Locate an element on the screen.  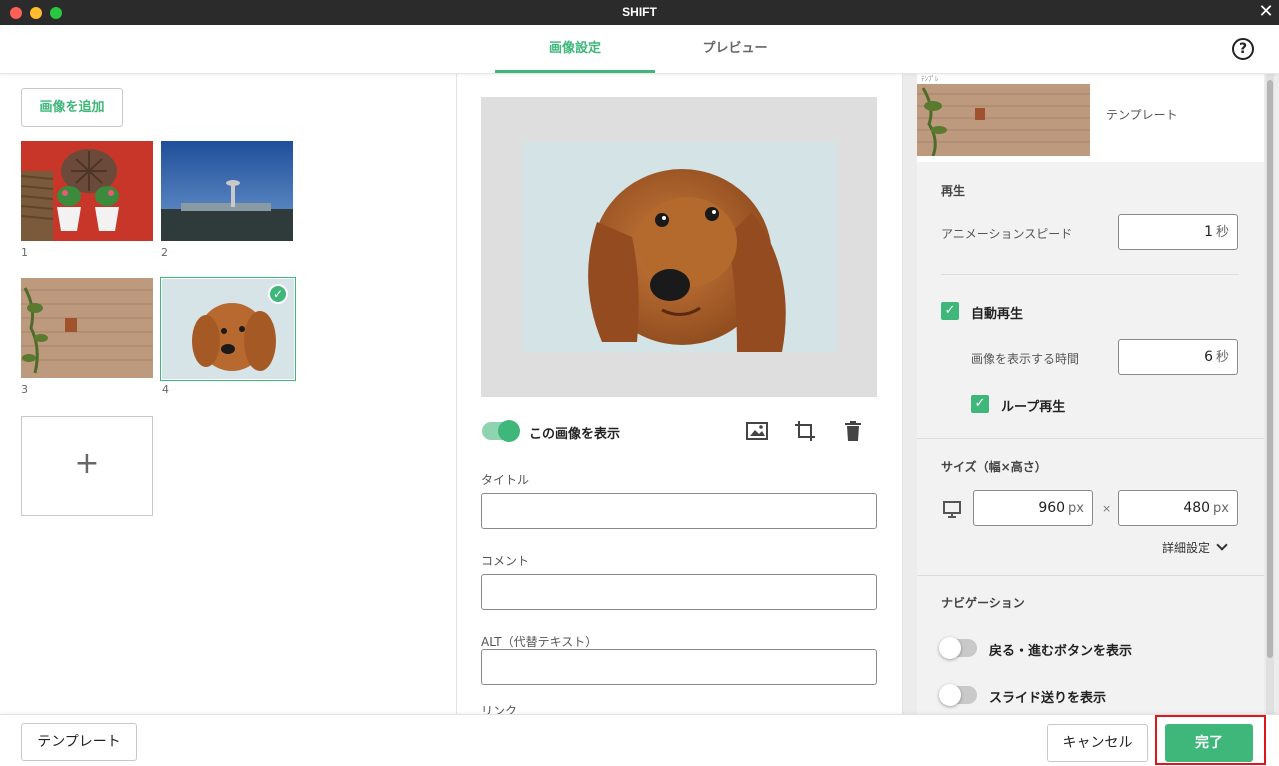
prev-next-label: 戻る・進むボタンを表示 is located at coordinates (1061, 651).